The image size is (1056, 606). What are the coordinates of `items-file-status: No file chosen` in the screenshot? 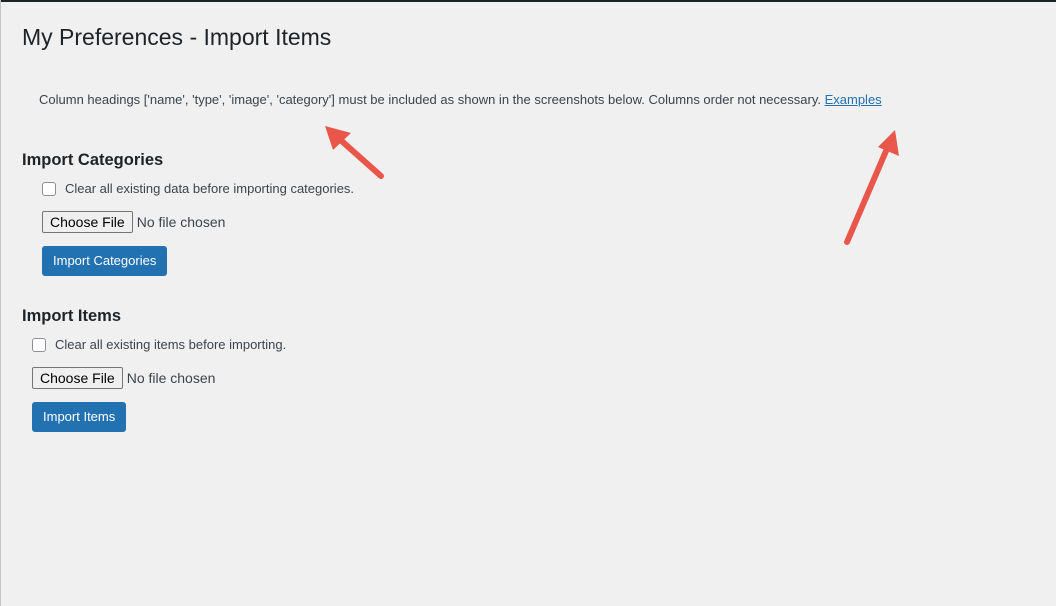 It's located at (171, 378).